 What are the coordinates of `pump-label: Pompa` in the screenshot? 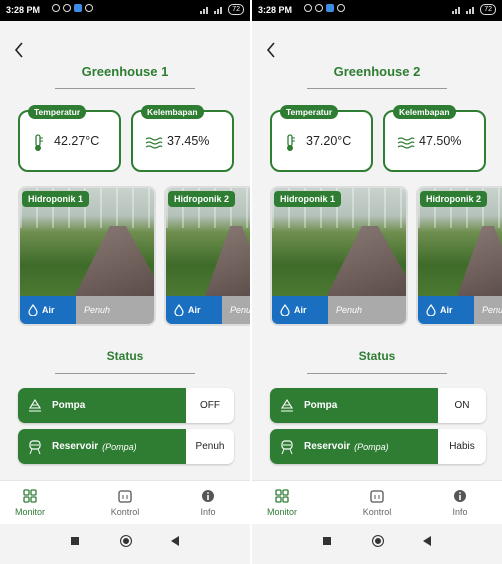 It's located at (321, 405).